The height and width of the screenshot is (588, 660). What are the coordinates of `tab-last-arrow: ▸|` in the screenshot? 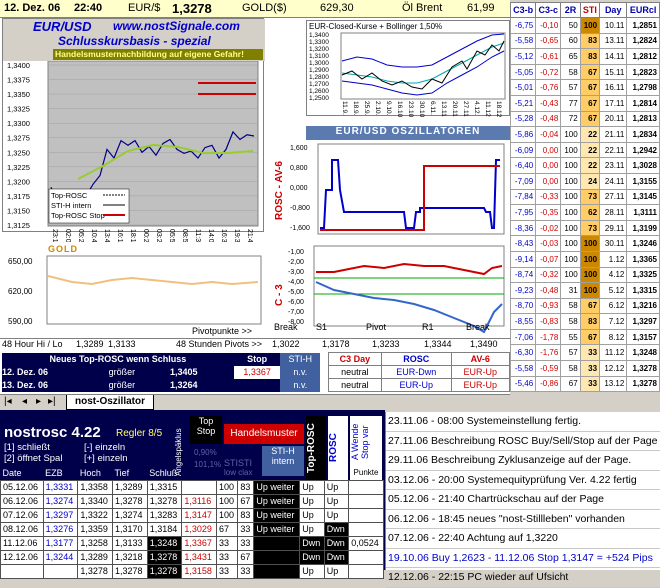 It's located at (52, 401).